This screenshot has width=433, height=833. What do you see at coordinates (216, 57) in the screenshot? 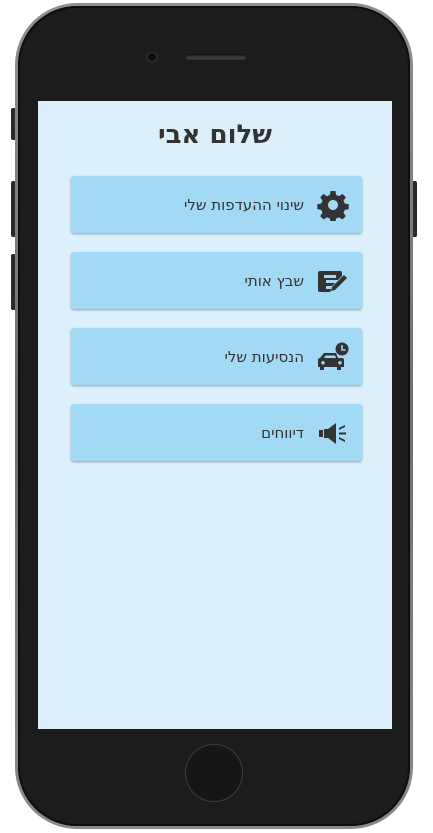
I see `earpiece-speaker` at bounding box center [216, 57].